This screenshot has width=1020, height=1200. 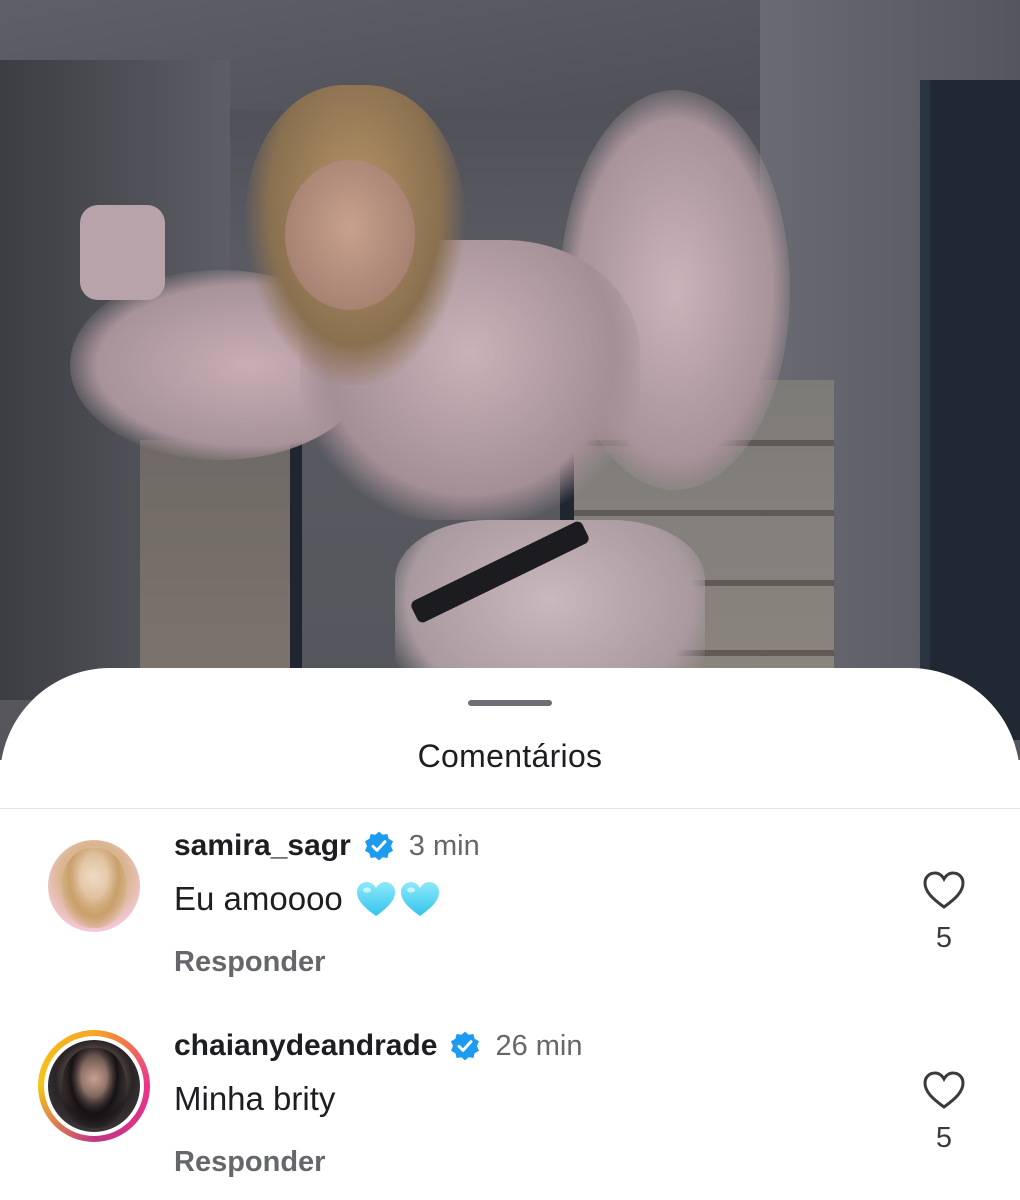 I want to click on header-divider, so click(x=510, y=808).